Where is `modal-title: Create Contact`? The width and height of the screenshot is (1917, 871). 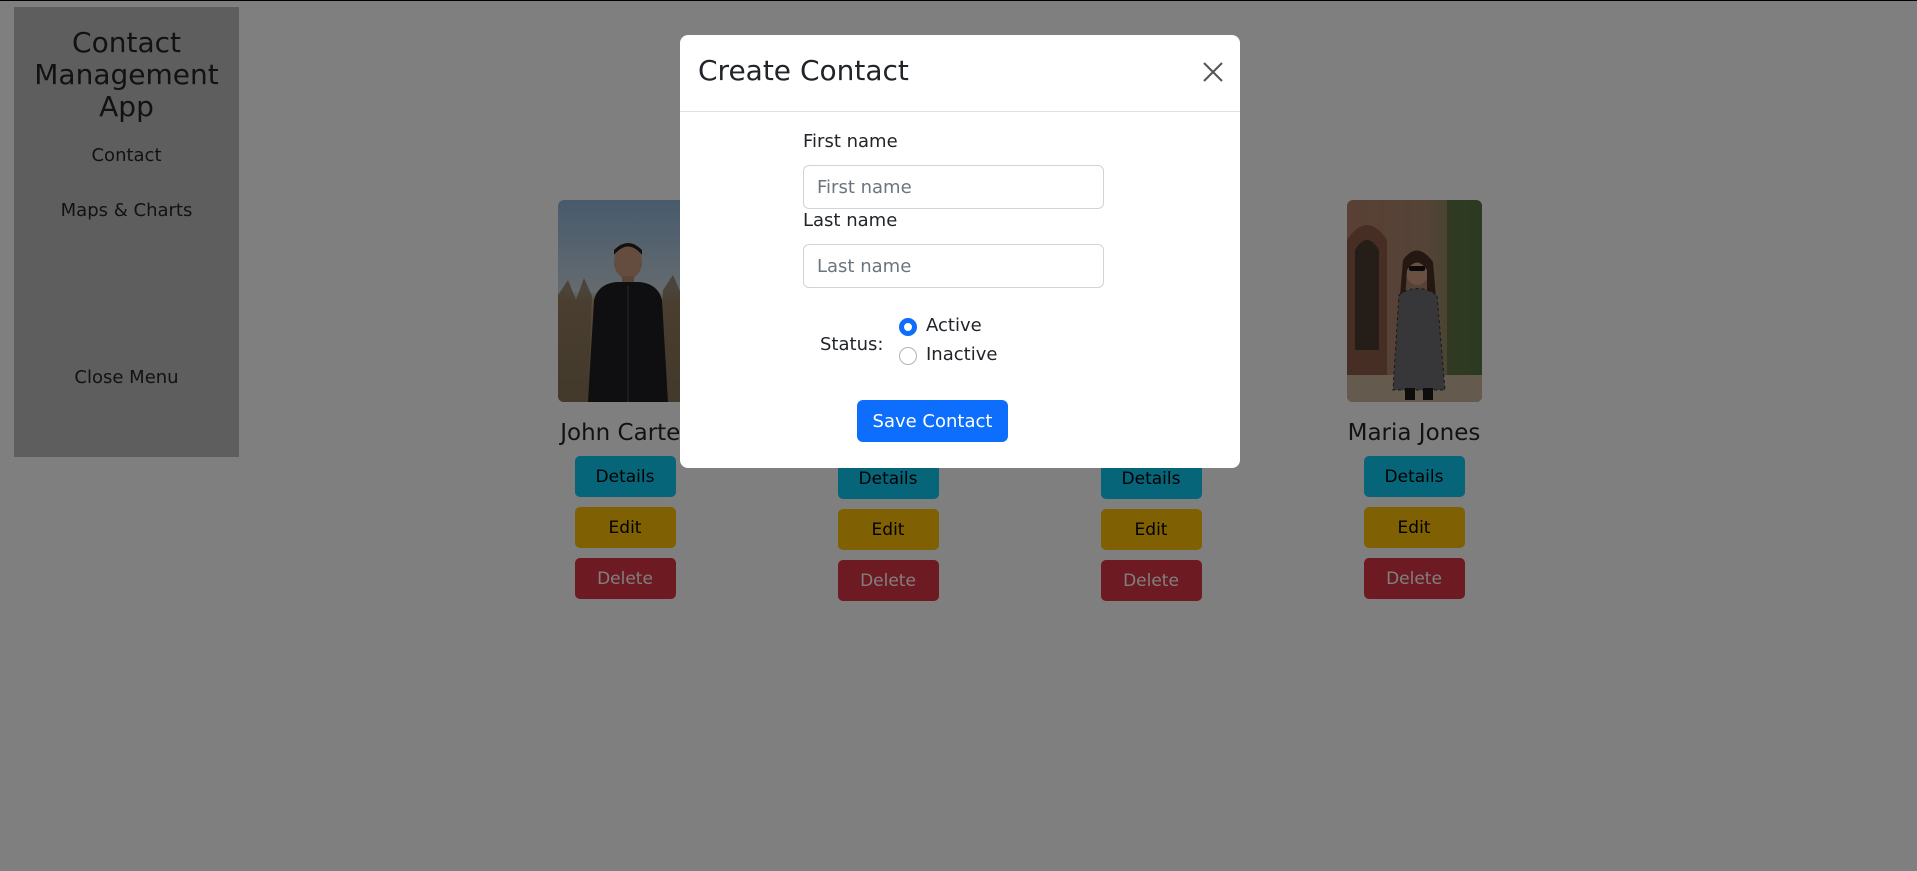
modal-title: Create Contact is located at coordinates (803, 70).